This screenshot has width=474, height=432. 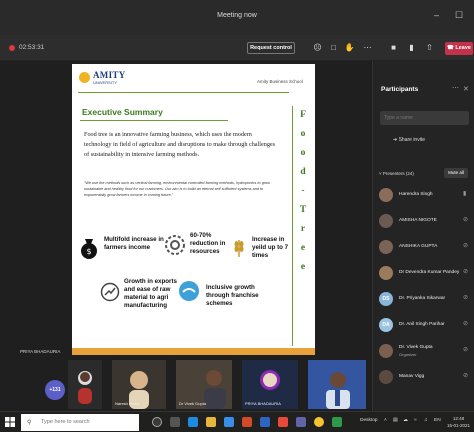 What do you see at coordinates (458, 418) in the screenshot?
I see `clock-time: 12:48` at bounding box center [458, 418].